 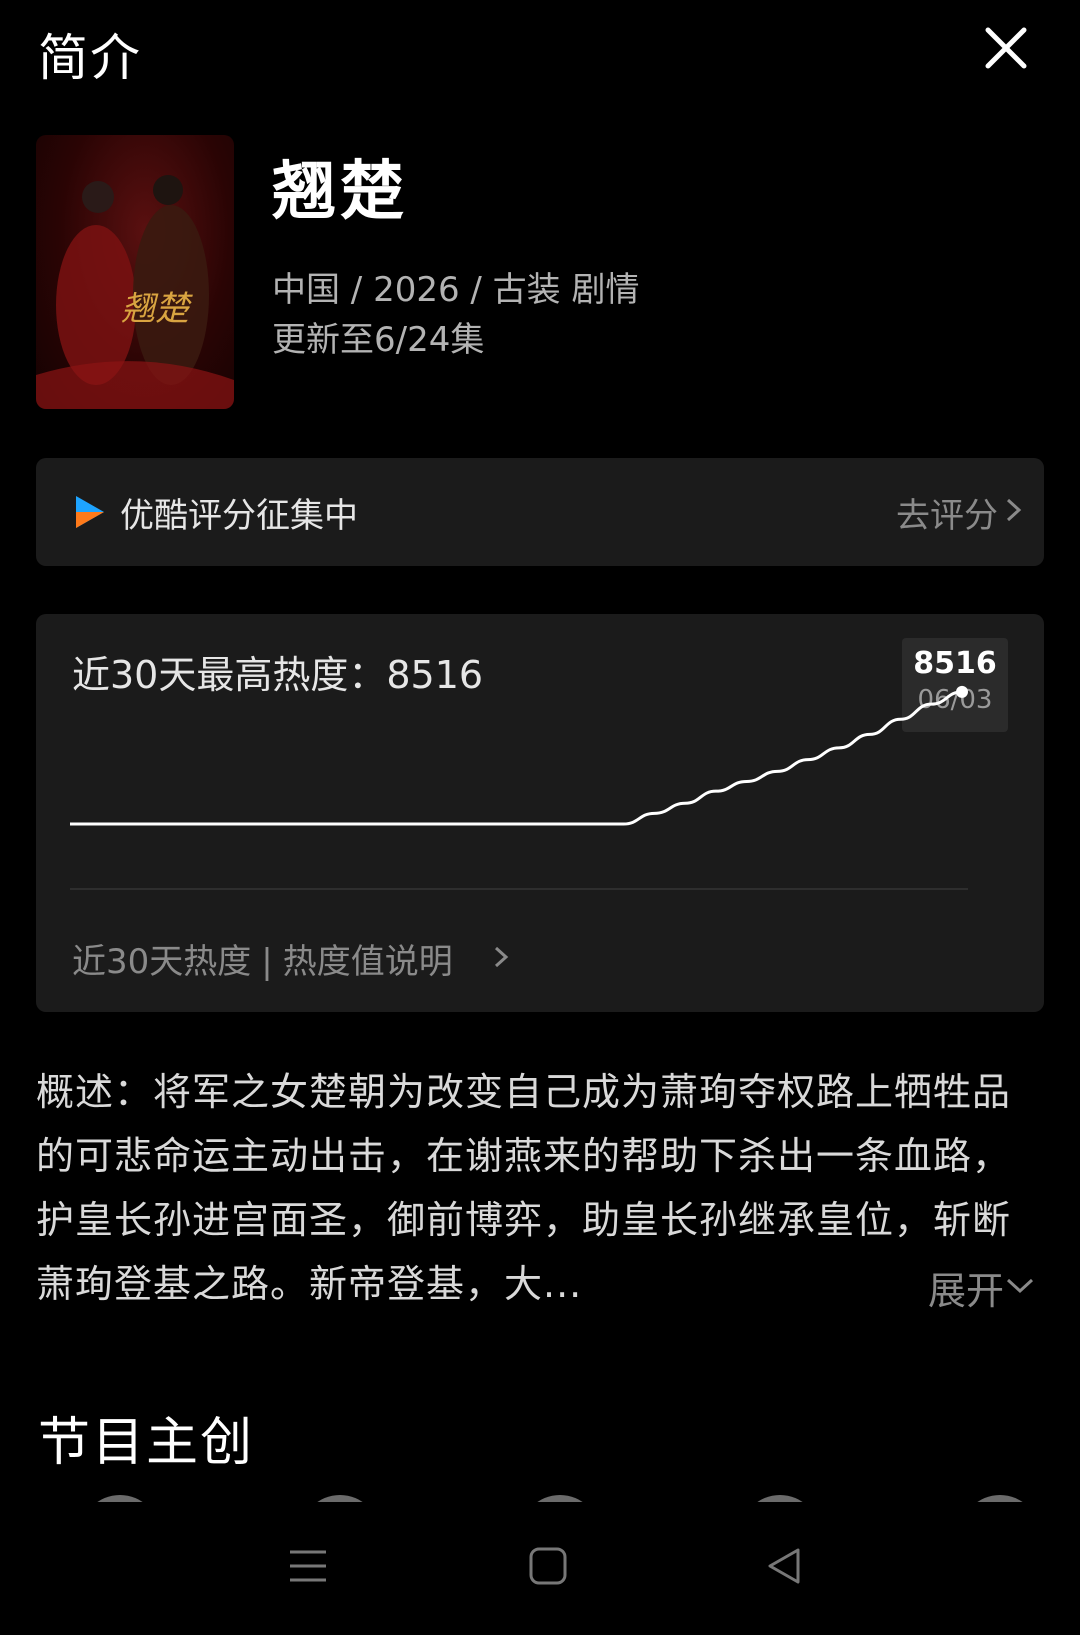 What do you see at coordinates (962, 691) in the screenshot?
I see `peak-point` at bounding box center [962, 691].